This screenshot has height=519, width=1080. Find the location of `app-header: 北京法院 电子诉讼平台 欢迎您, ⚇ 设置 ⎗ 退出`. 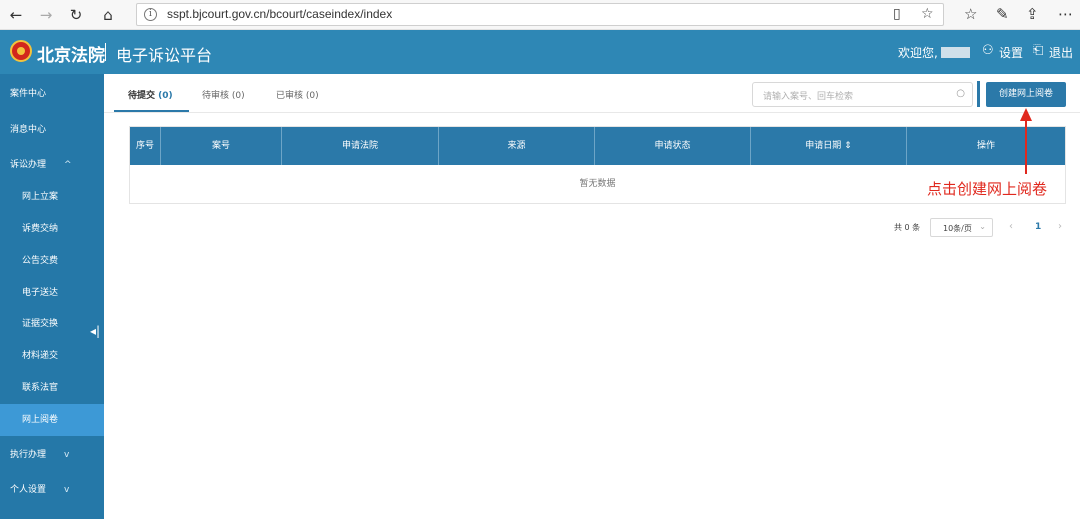

app-header: 北京法院 电子诉讼平台 欢迎您, ⚇ 设置 ⎗ 退出 is located at coordinates (540, 52).